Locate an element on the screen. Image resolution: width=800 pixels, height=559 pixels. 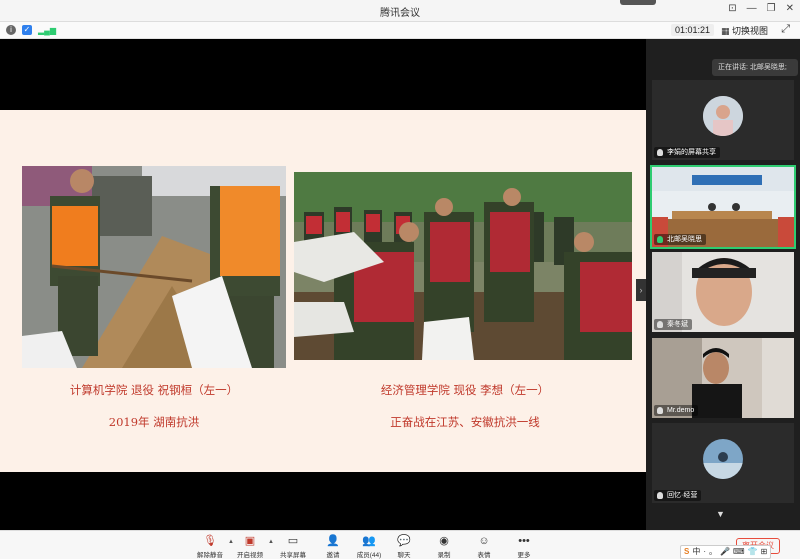
participant-tile: 李娟的屏幕共享 is located at coordinates (723, 120).